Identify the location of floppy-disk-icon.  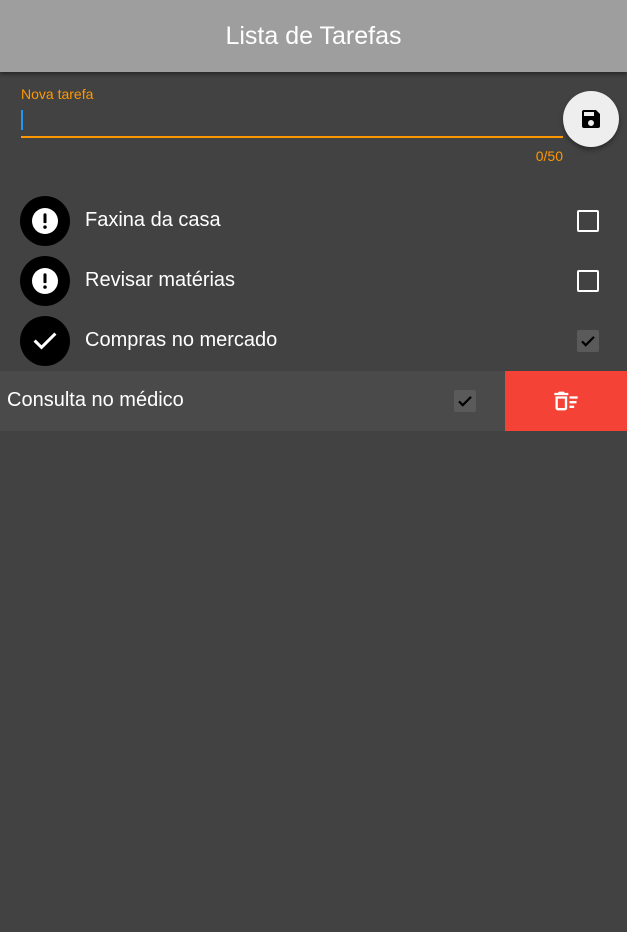
(591, 119).